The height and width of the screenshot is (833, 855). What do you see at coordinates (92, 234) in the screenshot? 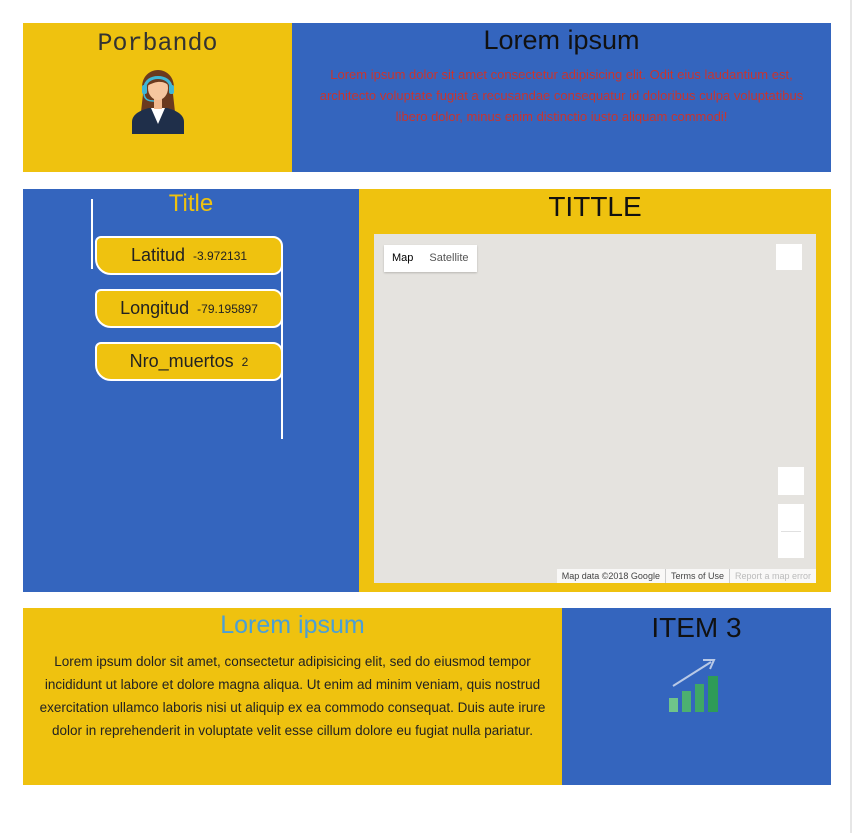
I see `ribbon-edge-left` at bounding box center [92, 234].